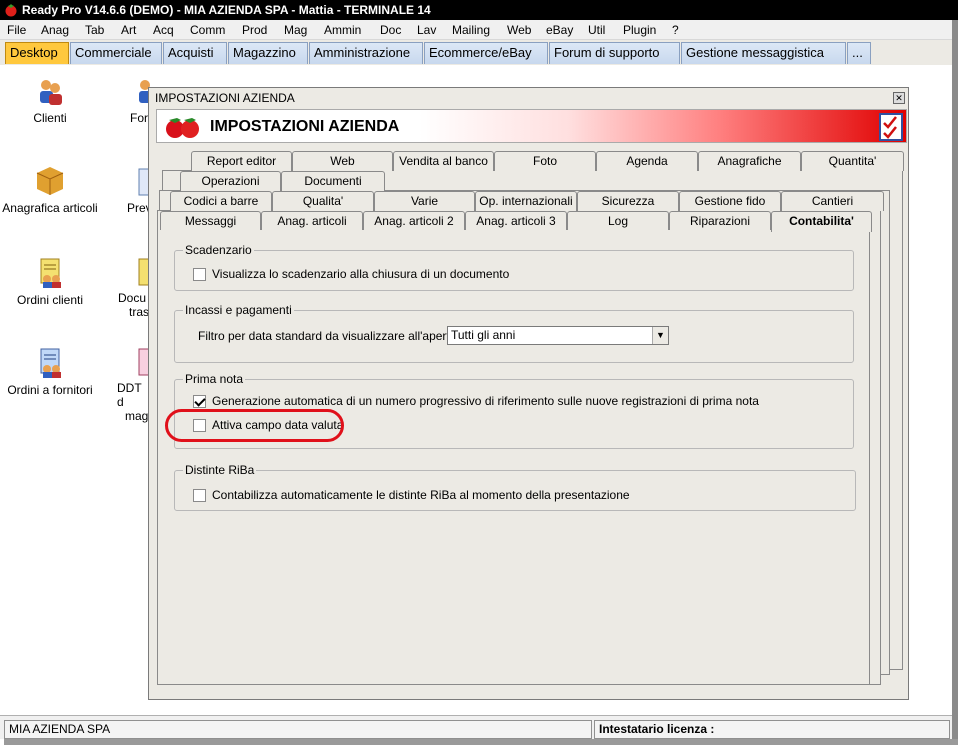 Image resolution: width=964 pixels, height=753 pixels. I want to click on tab-web: Web, so click(342, 161).